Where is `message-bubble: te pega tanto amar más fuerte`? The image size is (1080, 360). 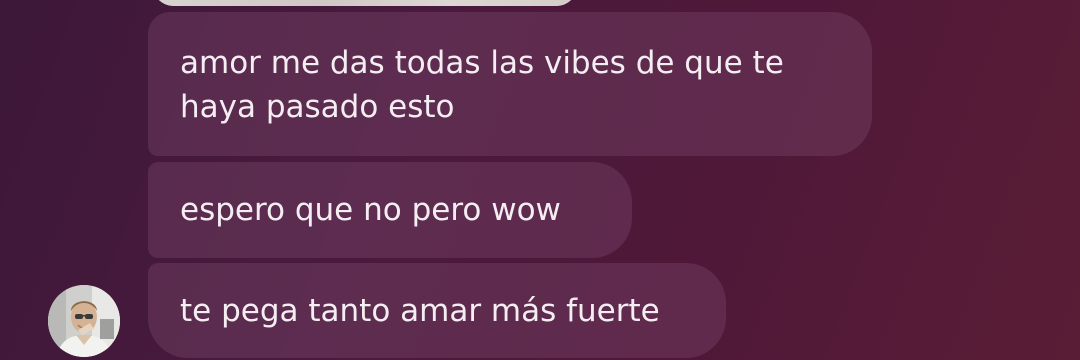
message-bubble: te pega tanto amar más fuerte is located at coordinates (437, 310).